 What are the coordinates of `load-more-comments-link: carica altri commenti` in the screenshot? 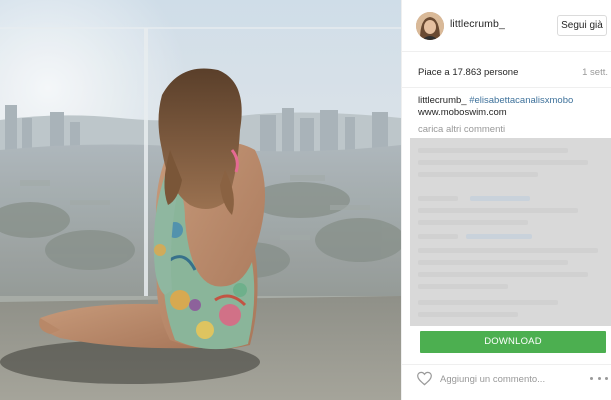 It's located at (461, 129).